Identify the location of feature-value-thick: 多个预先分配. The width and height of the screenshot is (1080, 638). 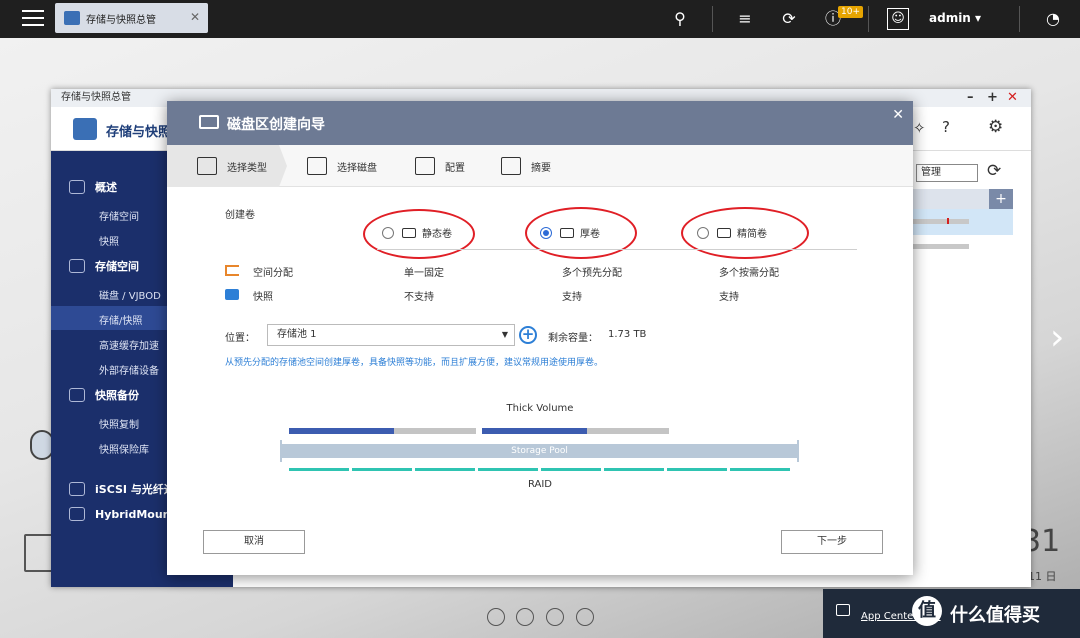
(592, 273).